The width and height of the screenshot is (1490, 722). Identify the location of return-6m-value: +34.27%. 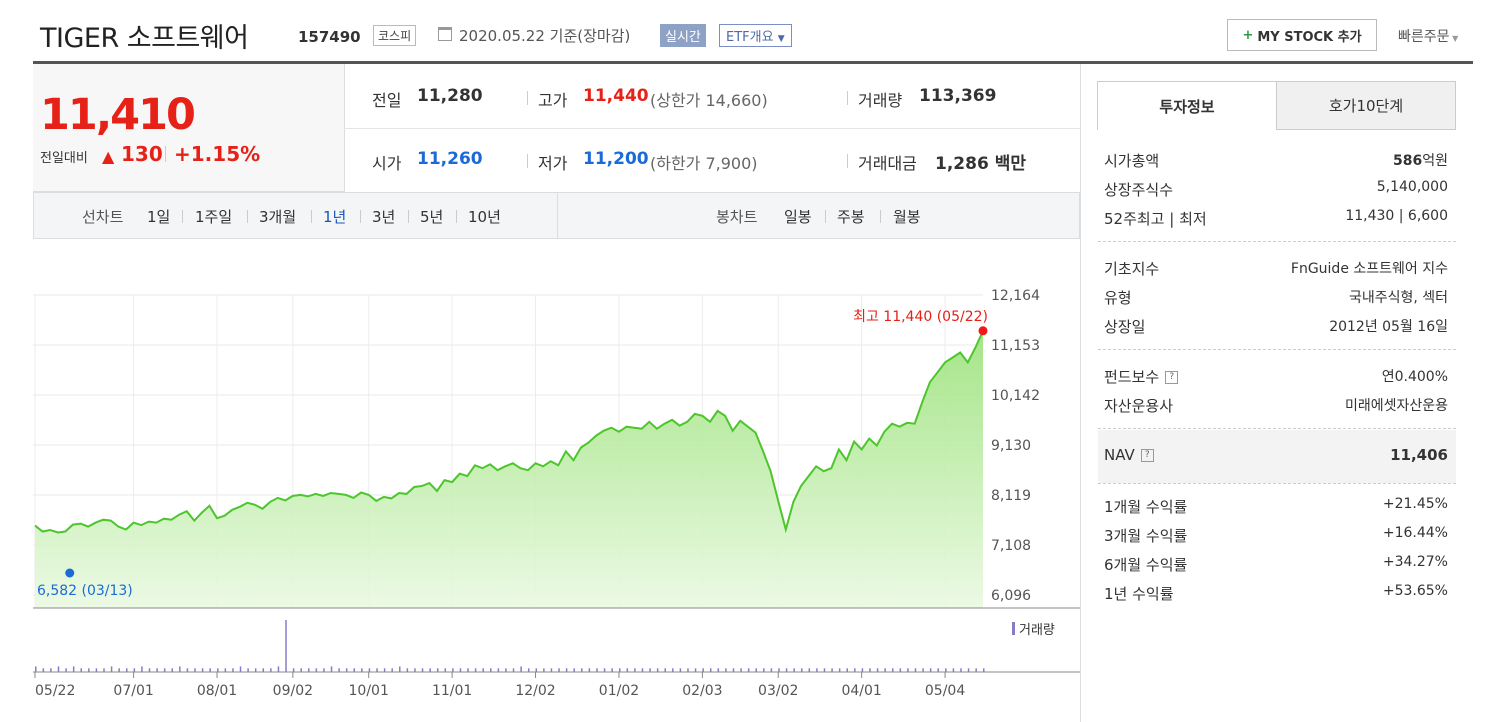
(1415, 562).